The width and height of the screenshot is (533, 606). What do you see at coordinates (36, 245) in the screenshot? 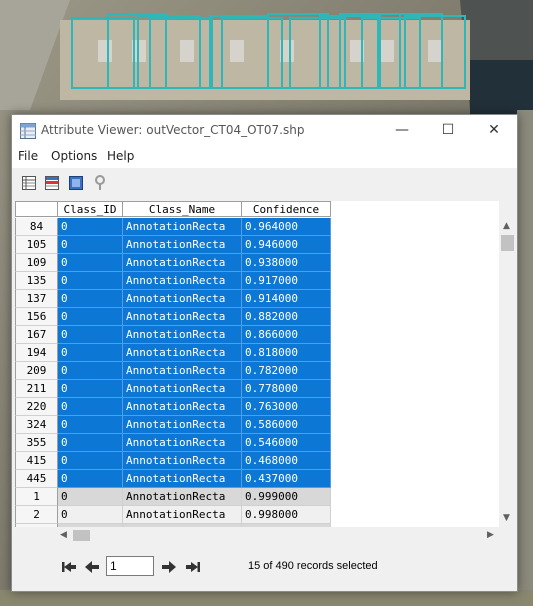
I see `row-id-cell: 105` at bounding box center [36, 245].